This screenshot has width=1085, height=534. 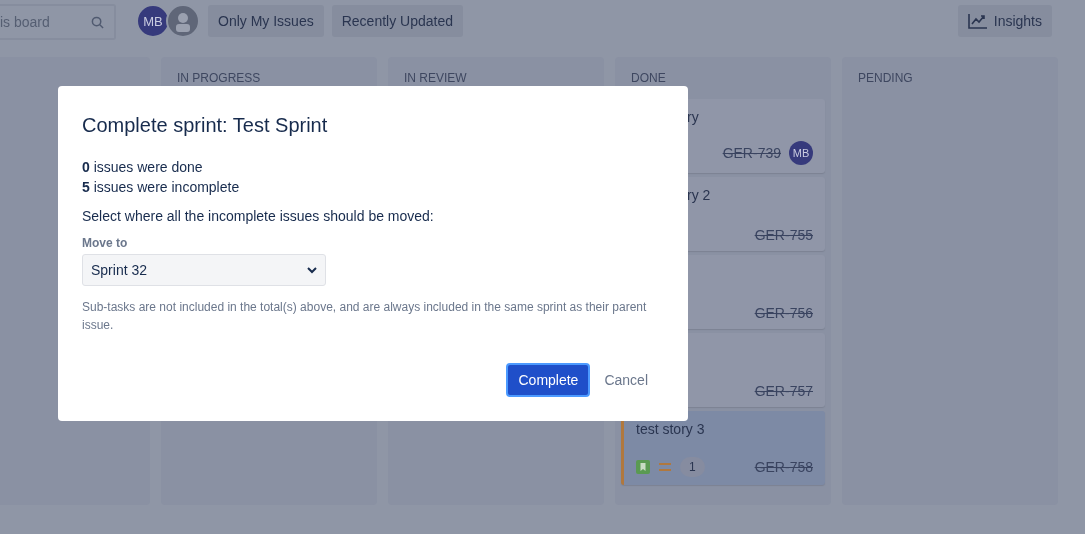 I want to click on issue-key: GER-739, so click(x=751, y=153).